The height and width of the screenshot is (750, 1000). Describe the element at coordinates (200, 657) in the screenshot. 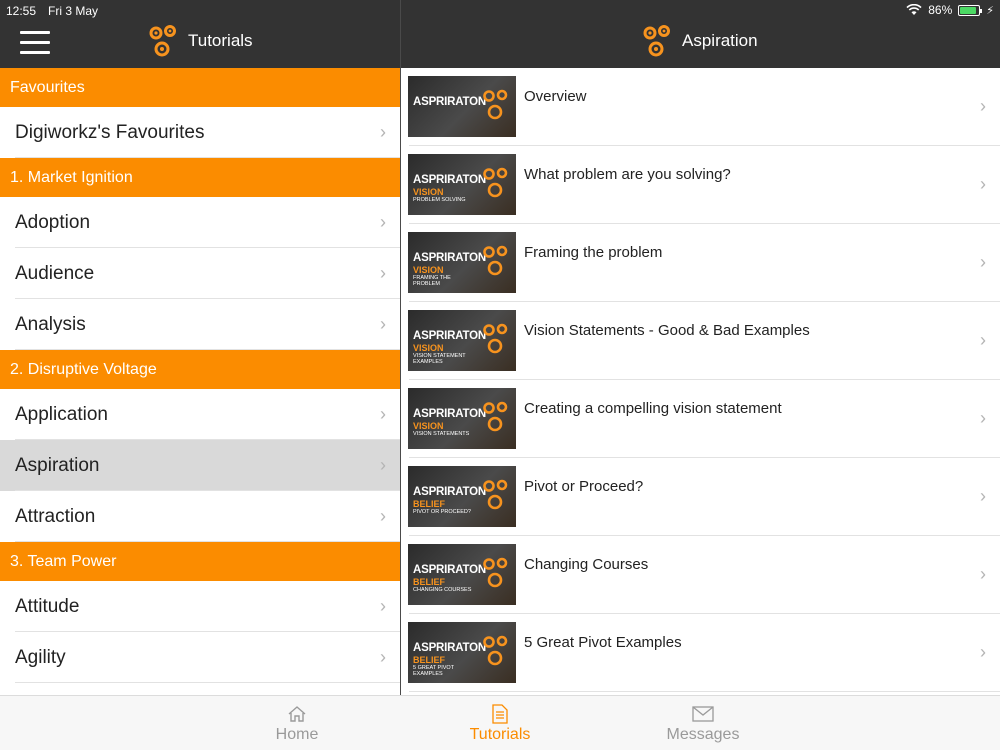

I see `category-row: Agility ›` at that location.